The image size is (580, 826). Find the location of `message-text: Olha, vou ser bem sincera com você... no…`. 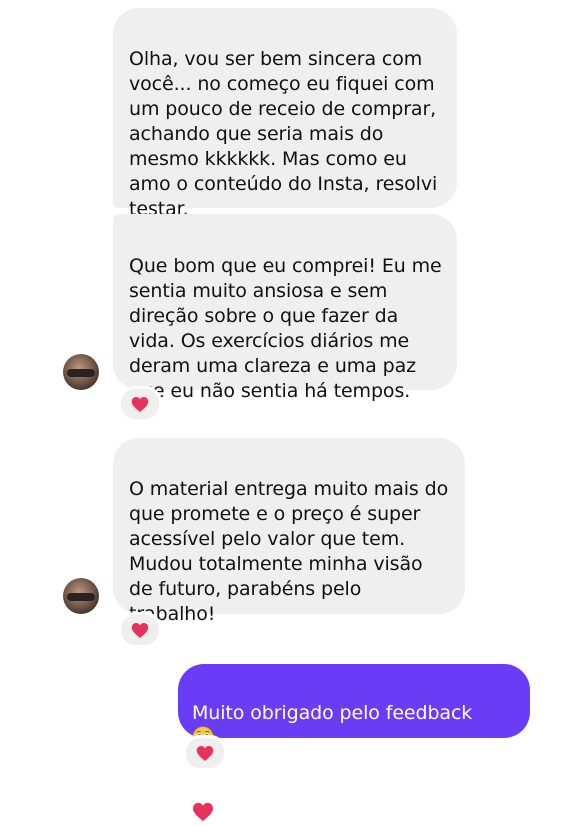

message-text: Olha, vou ser bem sincera com você... no… is located at coordinates (283, 134).